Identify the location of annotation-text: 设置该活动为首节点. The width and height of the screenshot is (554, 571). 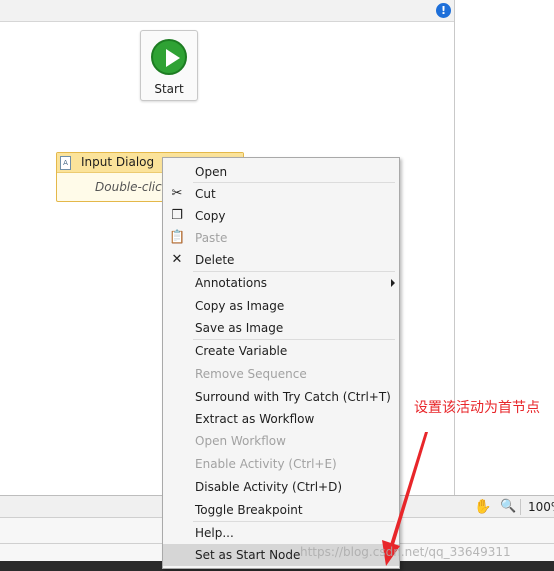
(477, 408).